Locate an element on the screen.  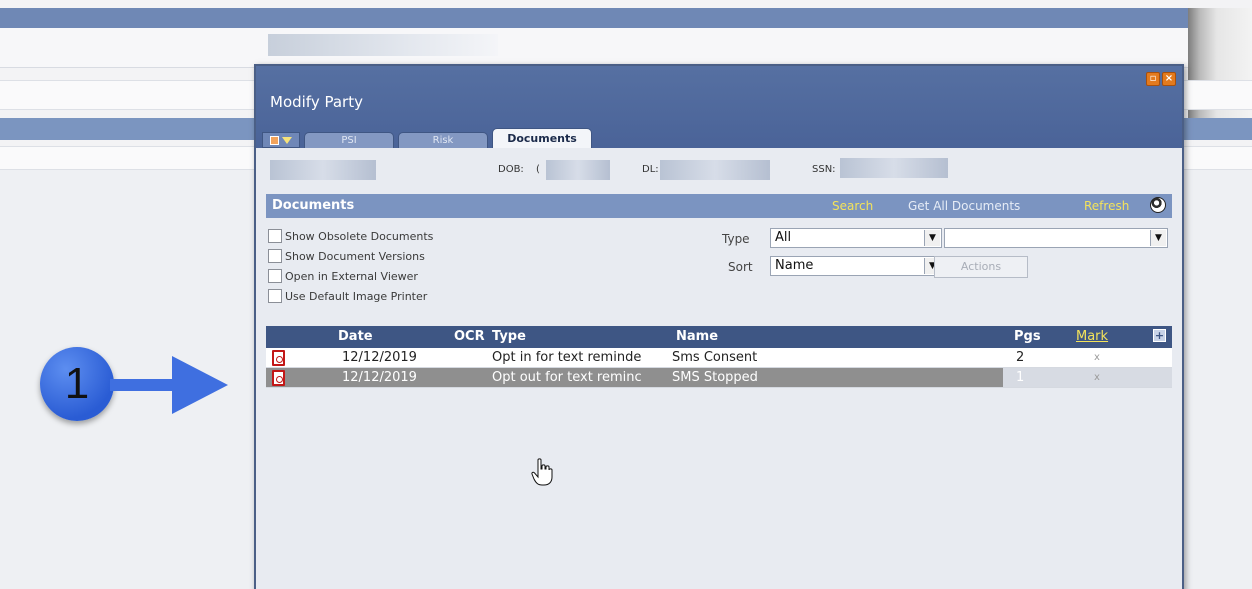
actions-button: Actions is located at coordinates (981, 267).